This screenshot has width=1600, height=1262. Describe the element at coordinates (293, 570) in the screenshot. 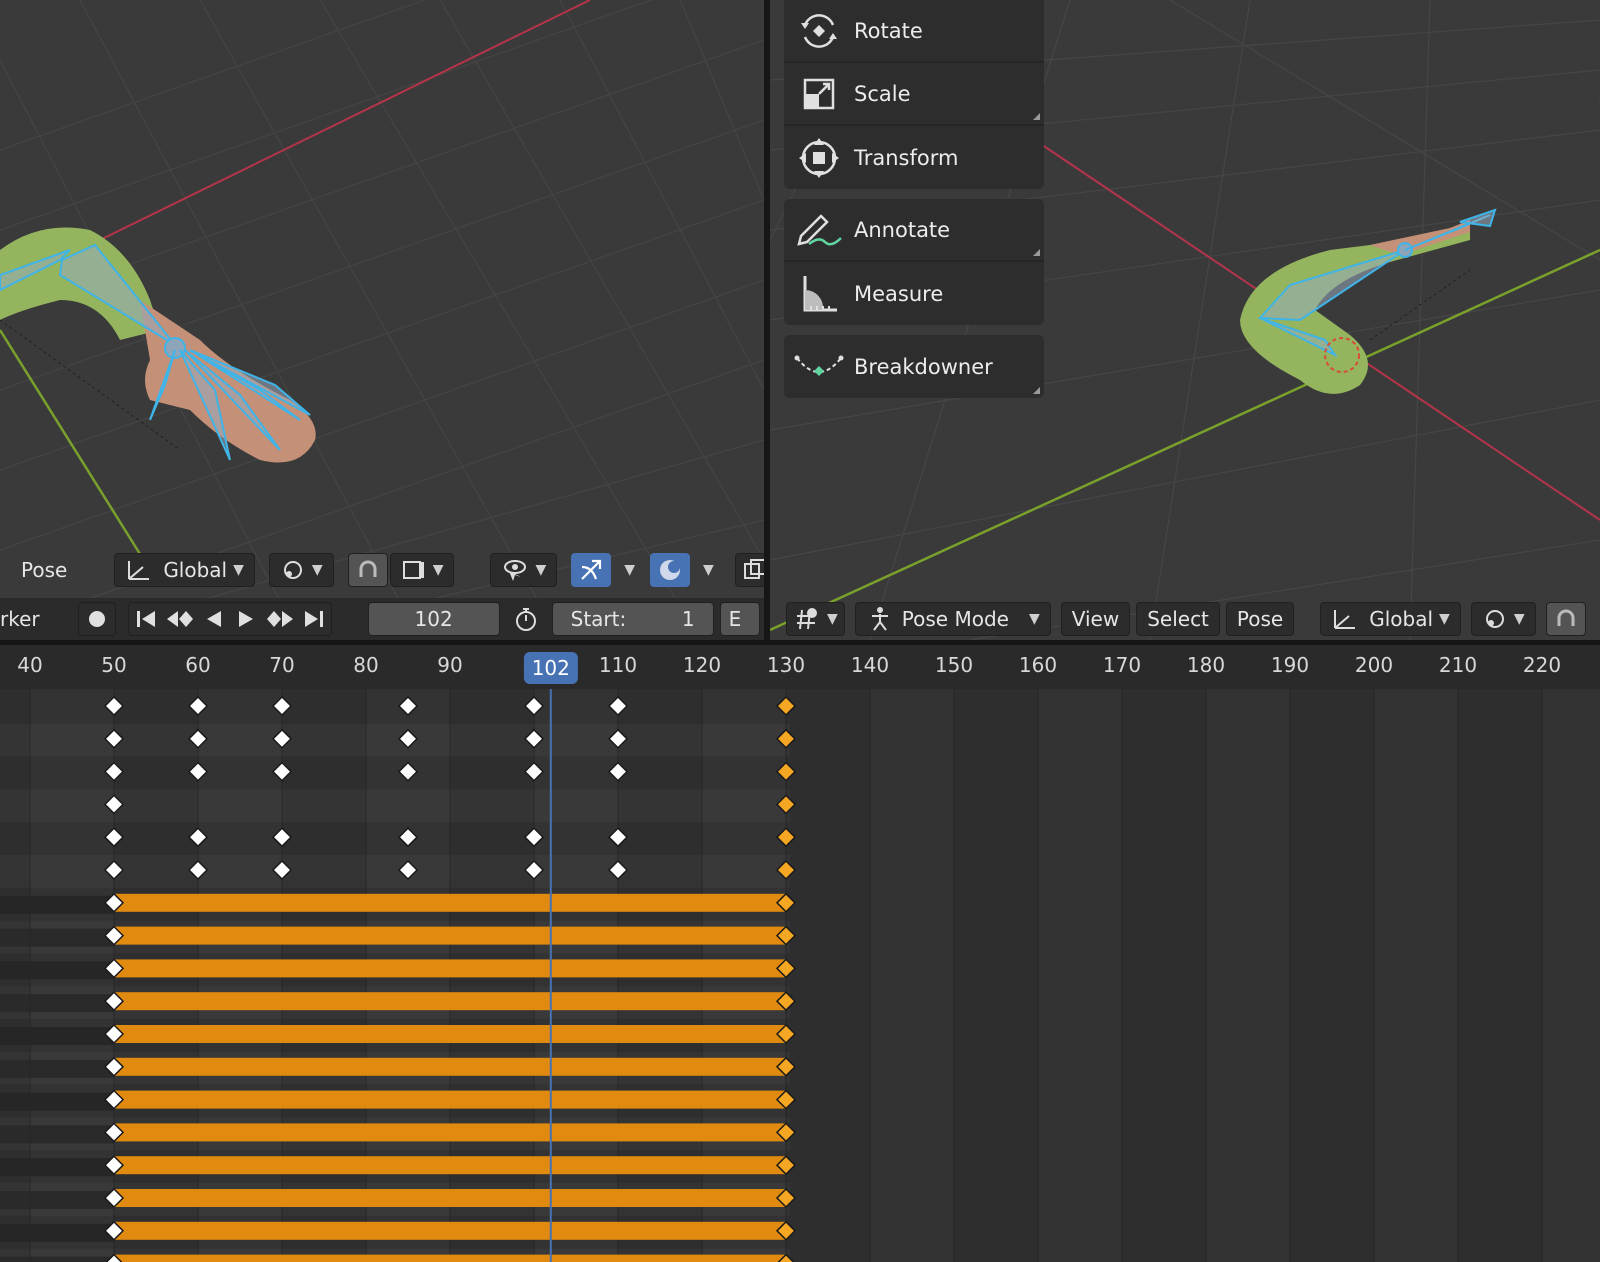

I see `pivot-icon` at that location.